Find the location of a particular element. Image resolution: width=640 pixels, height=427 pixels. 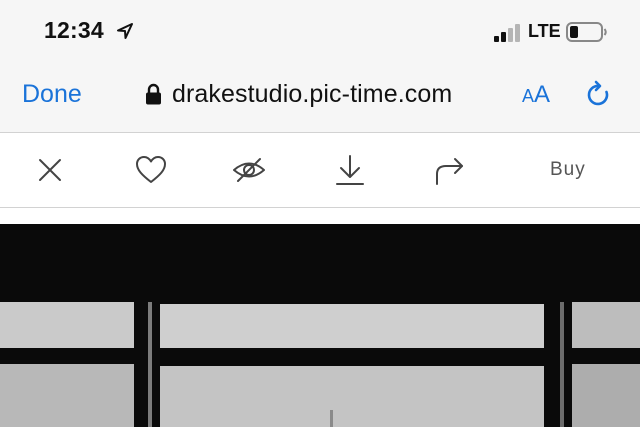

url-field: drakestudio.pic-time.com is located at coordinates (298, 94).